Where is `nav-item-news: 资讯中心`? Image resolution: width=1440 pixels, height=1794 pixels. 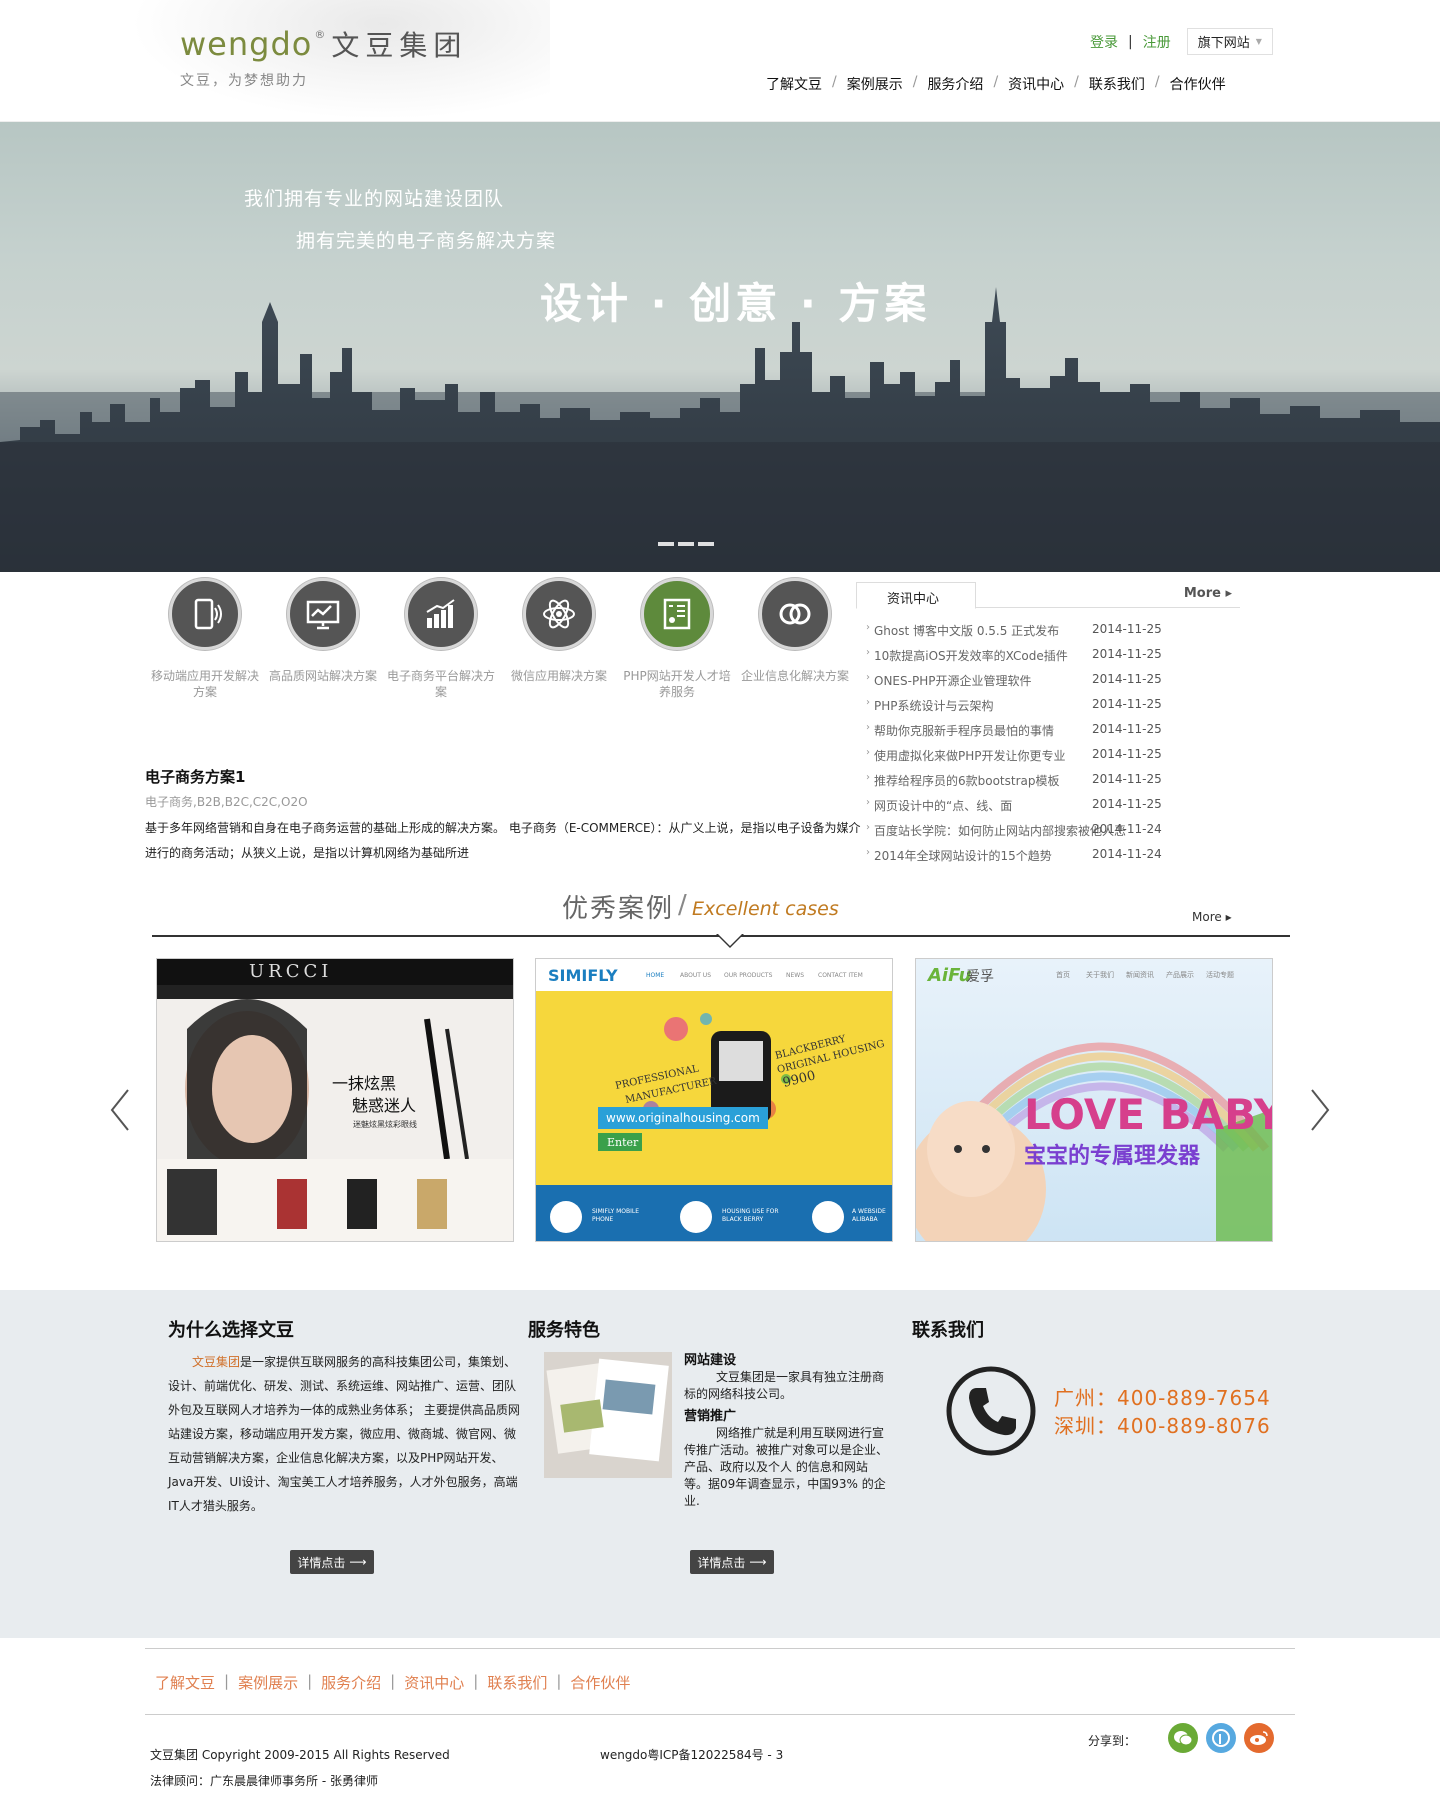
nav-item-news: 资讯中心 is located at coordinates (1036, 84).